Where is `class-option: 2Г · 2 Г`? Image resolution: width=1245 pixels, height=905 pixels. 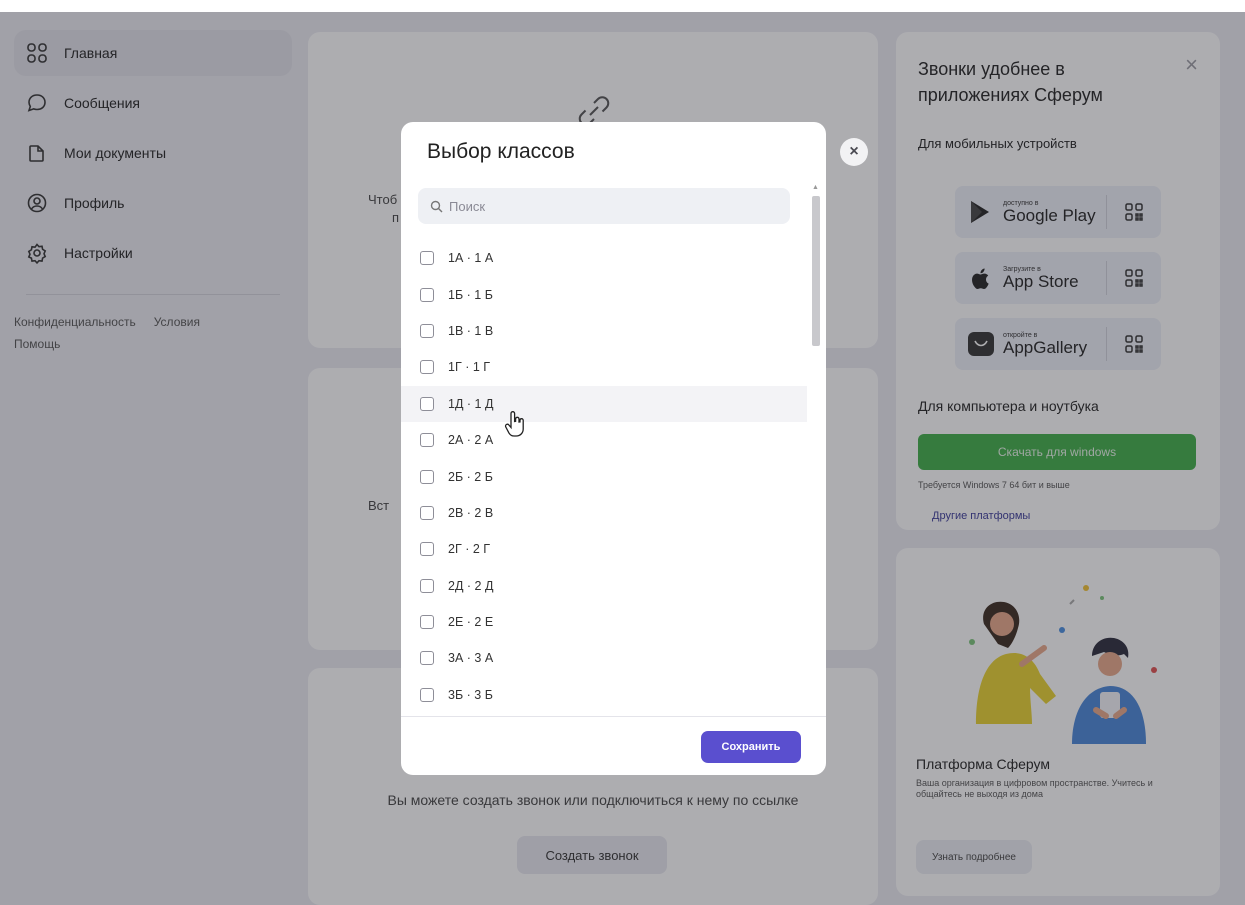
class-option: 2Г · 2 Г is located at coordinates (604, 549).